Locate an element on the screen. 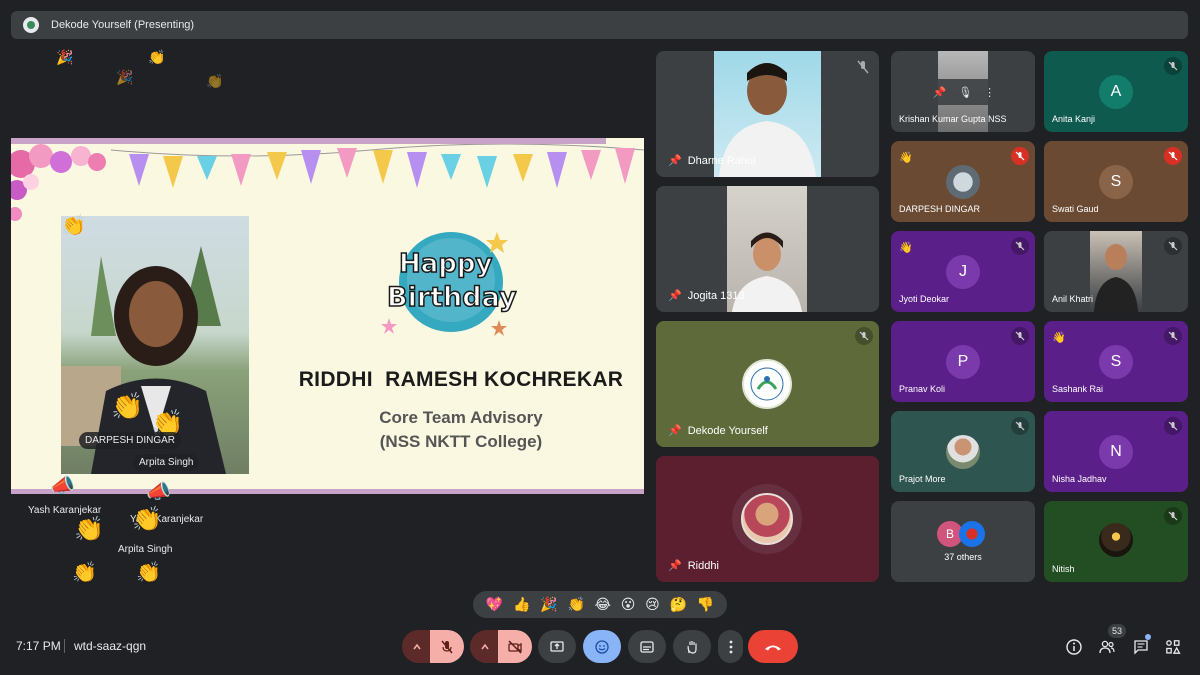  riddhi-avatar is located at coordinates (767, 519).